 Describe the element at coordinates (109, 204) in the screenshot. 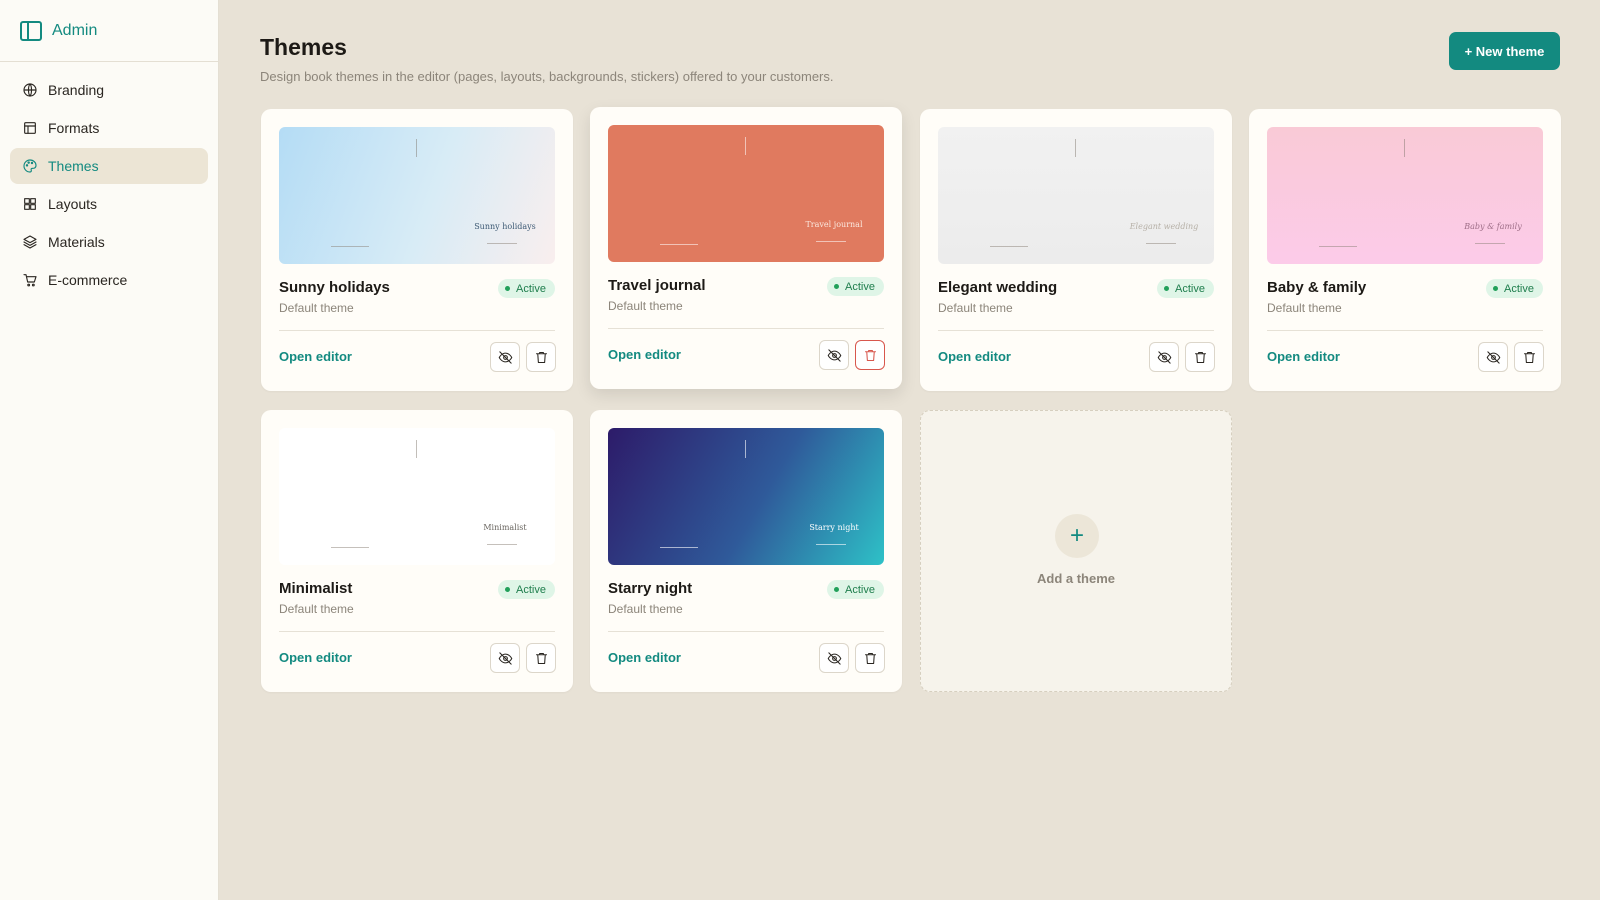

I see `sidebar-item-layouts: Layouts` at that location.